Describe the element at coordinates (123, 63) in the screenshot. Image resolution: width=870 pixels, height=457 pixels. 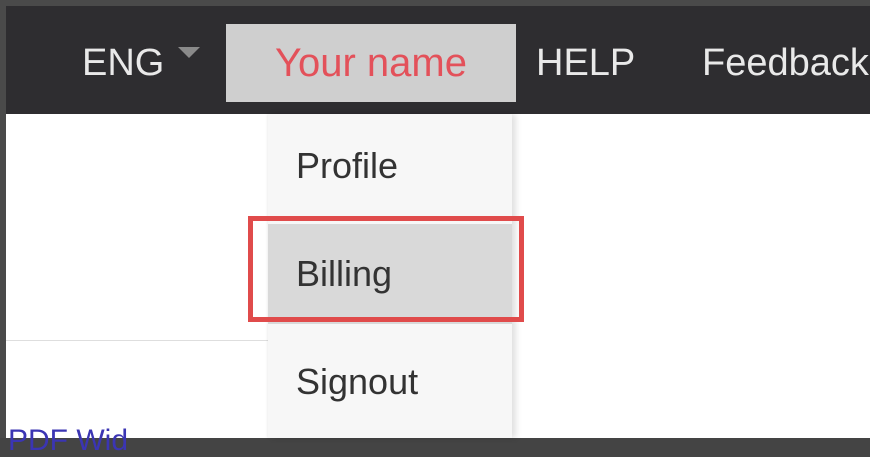
I see `language-label: ENG` at that location.